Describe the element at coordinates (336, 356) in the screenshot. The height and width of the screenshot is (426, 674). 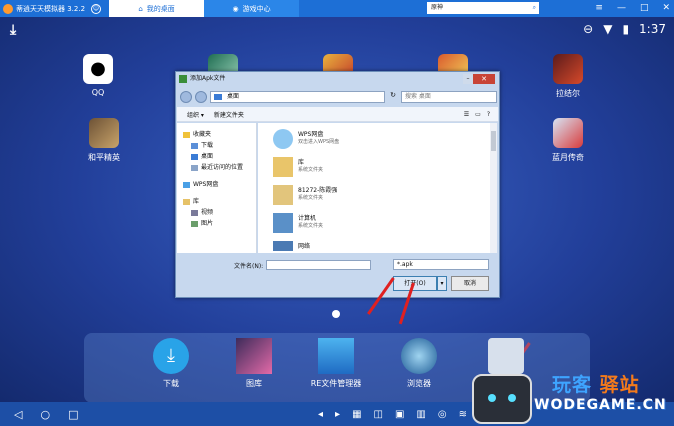
I see `file-manager-icon` at that location.